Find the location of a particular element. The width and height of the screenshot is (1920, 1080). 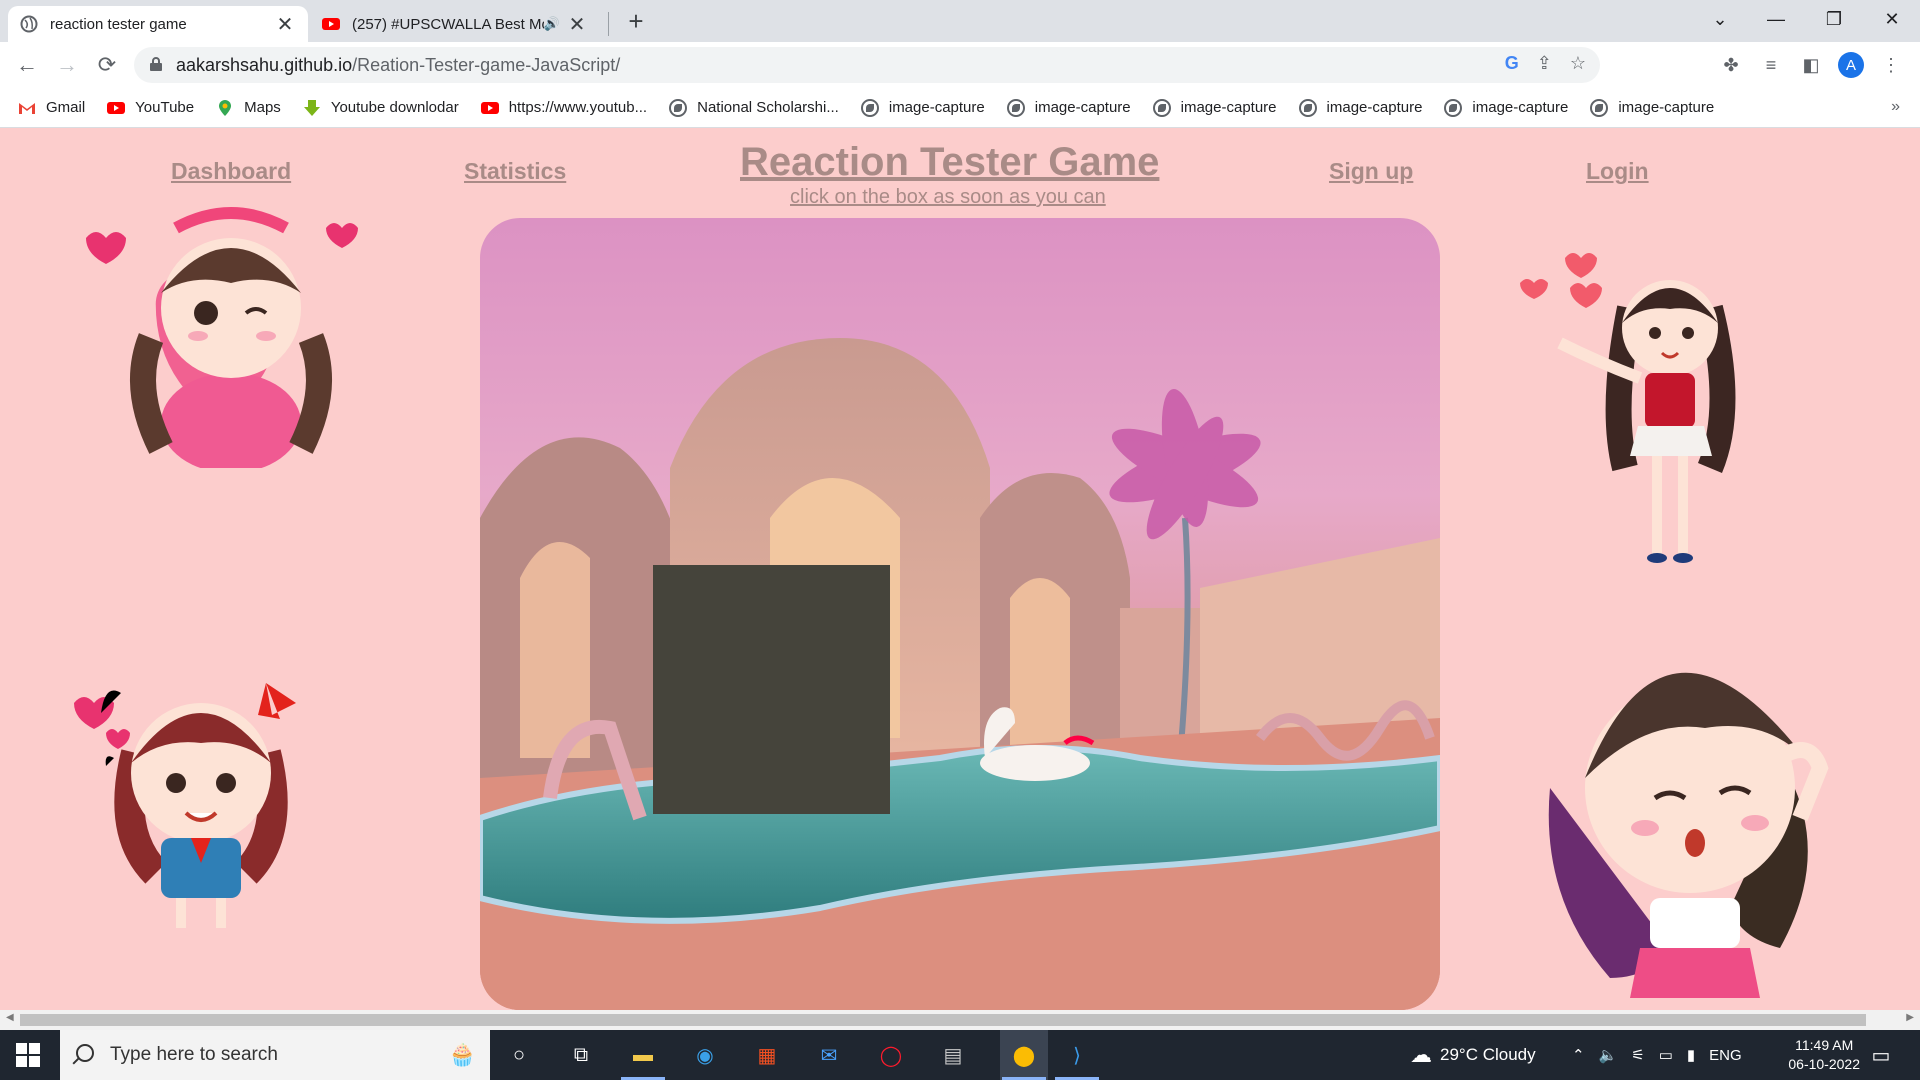

bookmark-gmail: Gmail is located at coordinates (51, 108).